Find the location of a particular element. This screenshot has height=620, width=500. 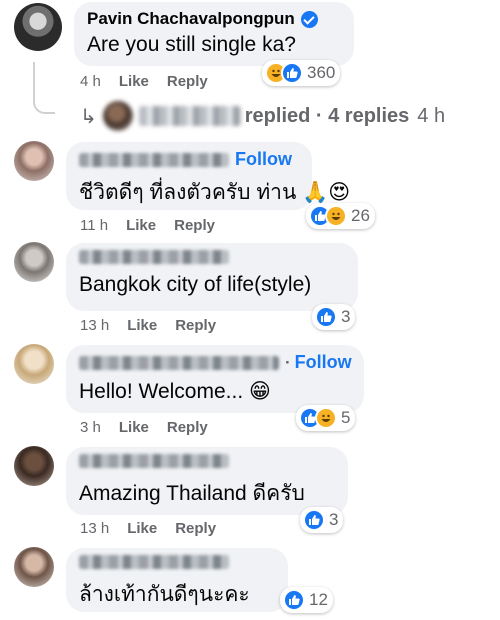

comment-bubble: ล้างเท้ากันดีๆนะคะ is located at coordinates (177, 580).